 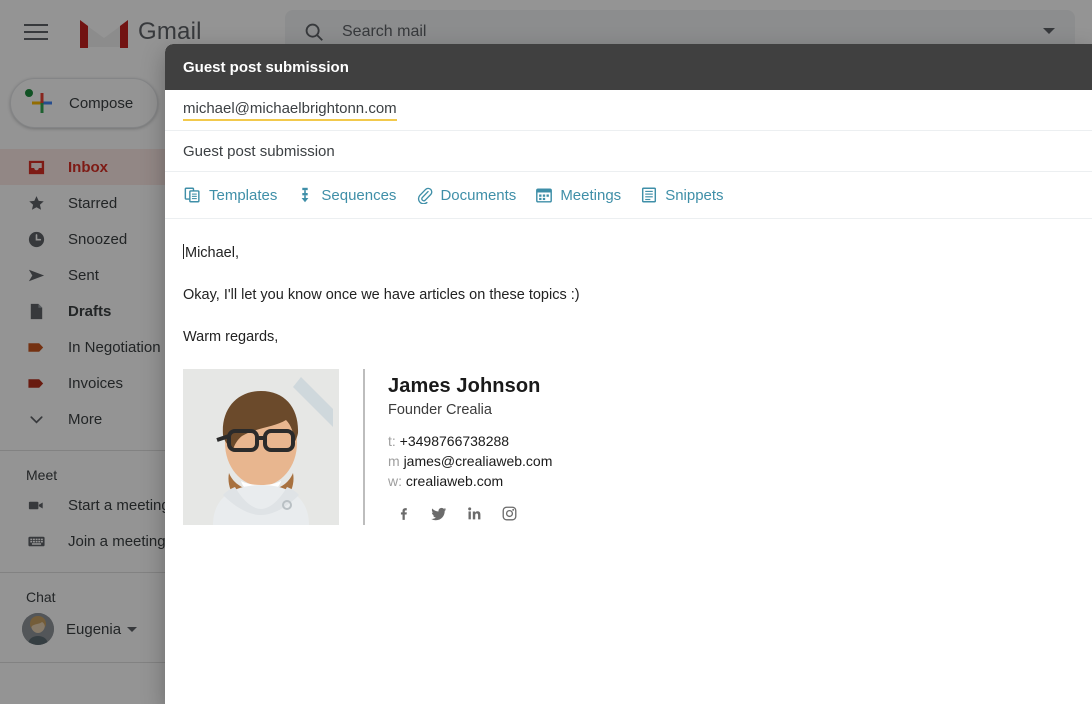 I want to click on contact-value: james@crealiaweb.com, so click(x=478, y=461).